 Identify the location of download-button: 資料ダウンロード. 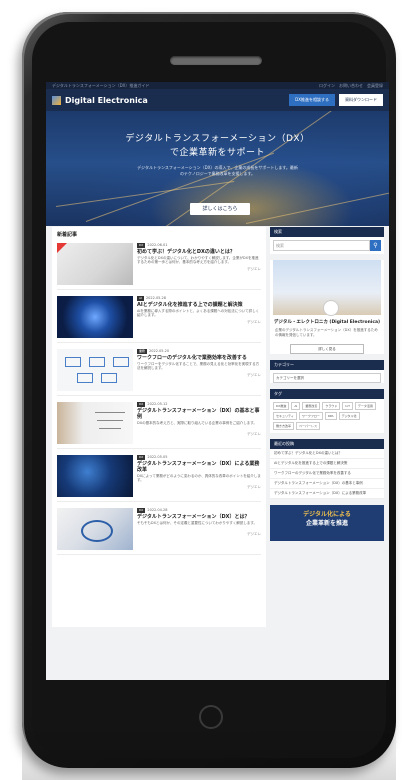
(361, 100).